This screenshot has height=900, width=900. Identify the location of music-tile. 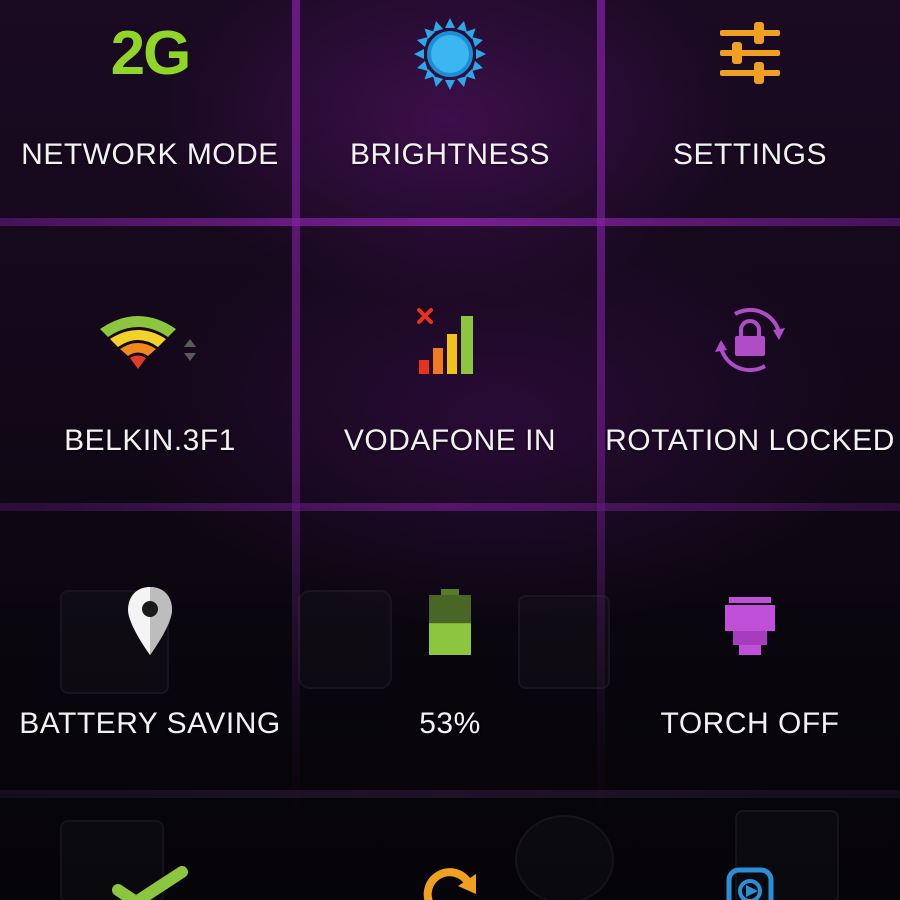
(750, 849).